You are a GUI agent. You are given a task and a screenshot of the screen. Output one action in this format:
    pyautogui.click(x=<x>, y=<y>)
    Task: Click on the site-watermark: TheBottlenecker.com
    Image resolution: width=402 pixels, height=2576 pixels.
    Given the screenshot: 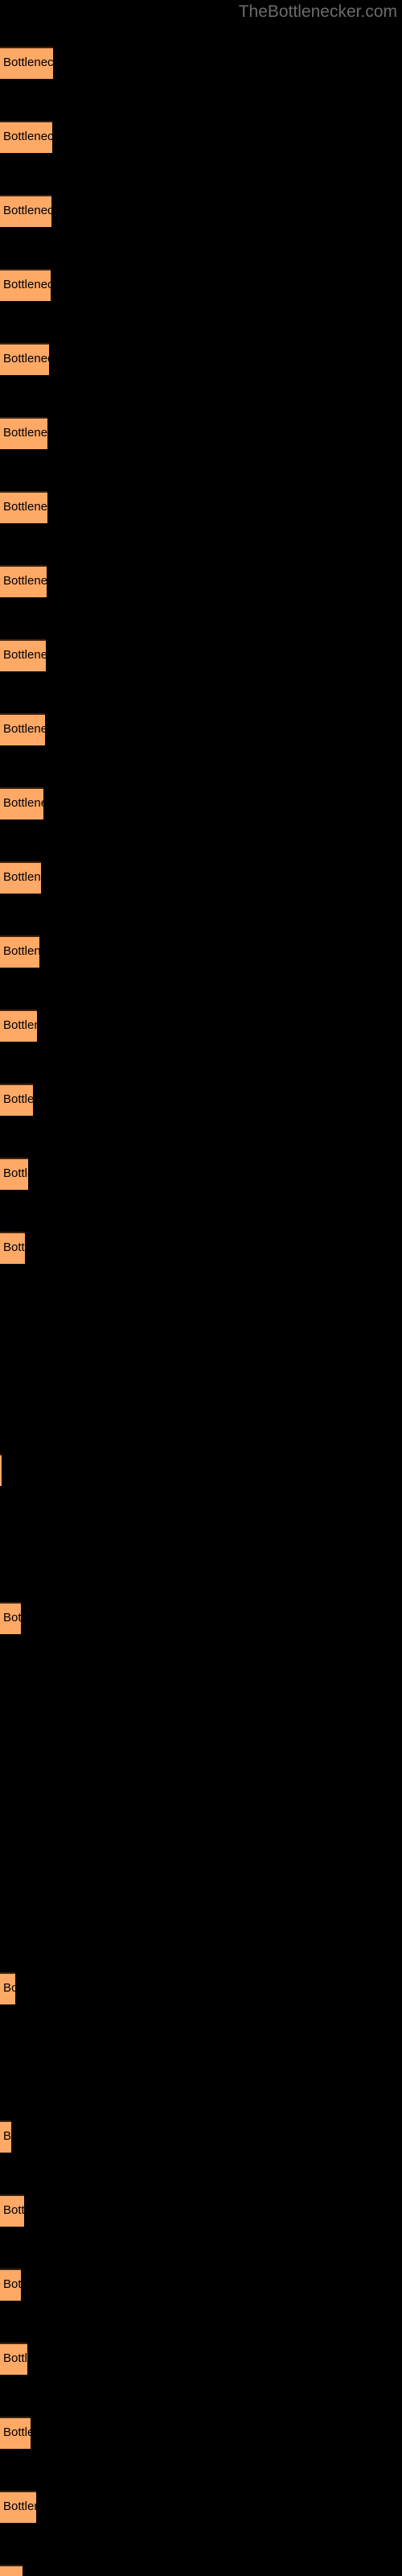 What is the action you would take?
    pyautogui.click(x=317, y=11)
    